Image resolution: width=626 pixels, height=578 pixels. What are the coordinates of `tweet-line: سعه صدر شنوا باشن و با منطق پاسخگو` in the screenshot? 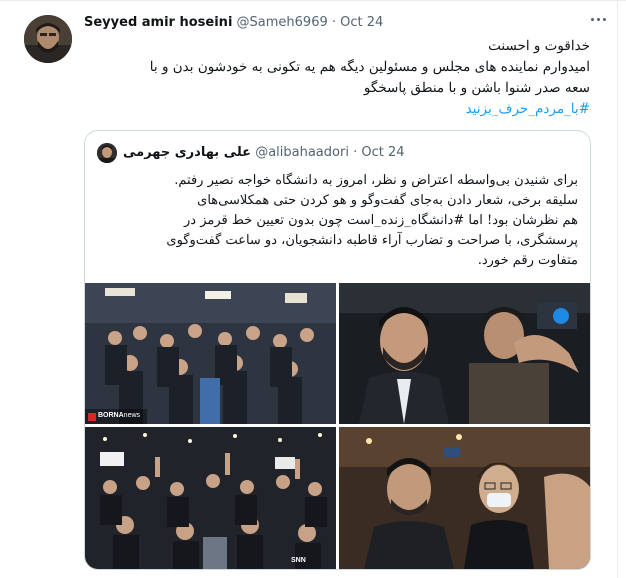 It's located at (476, 88).